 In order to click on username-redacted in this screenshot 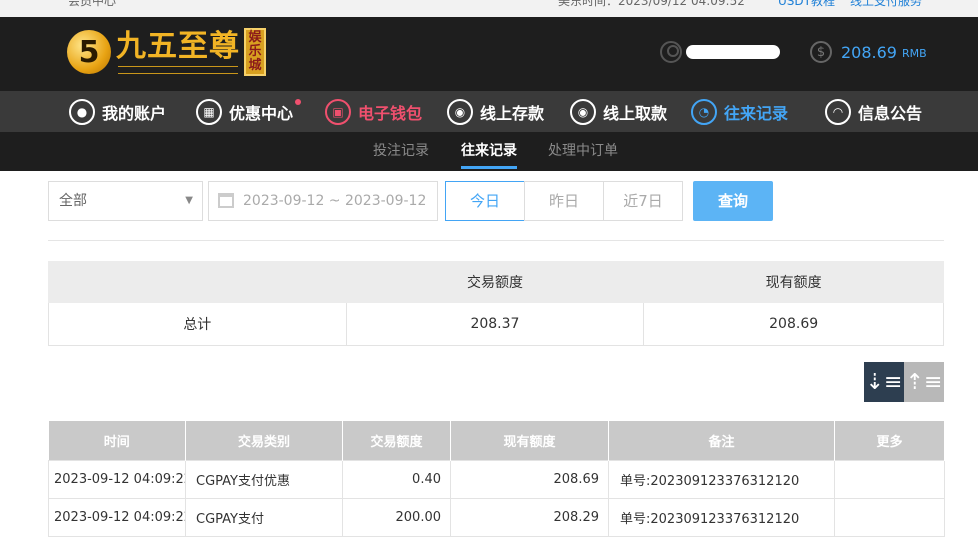, I will do `click(733, 52)`.